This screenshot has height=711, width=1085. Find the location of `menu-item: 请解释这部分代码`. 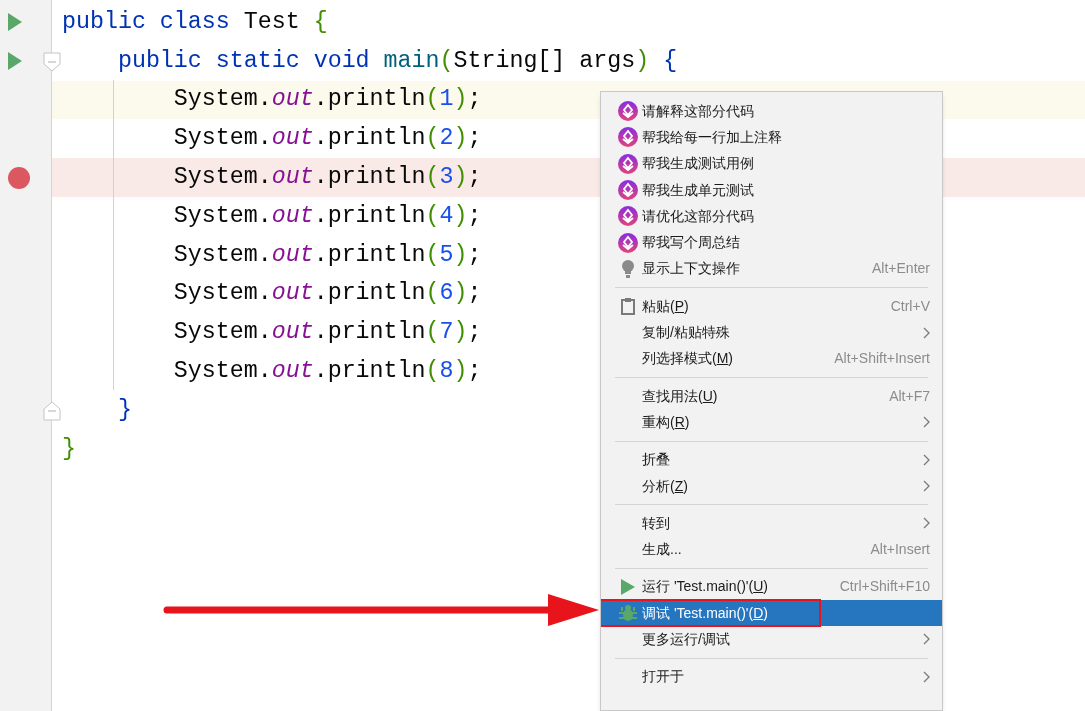

menu-item: 请解释这部分代码 is located at coordinates (771, 111).